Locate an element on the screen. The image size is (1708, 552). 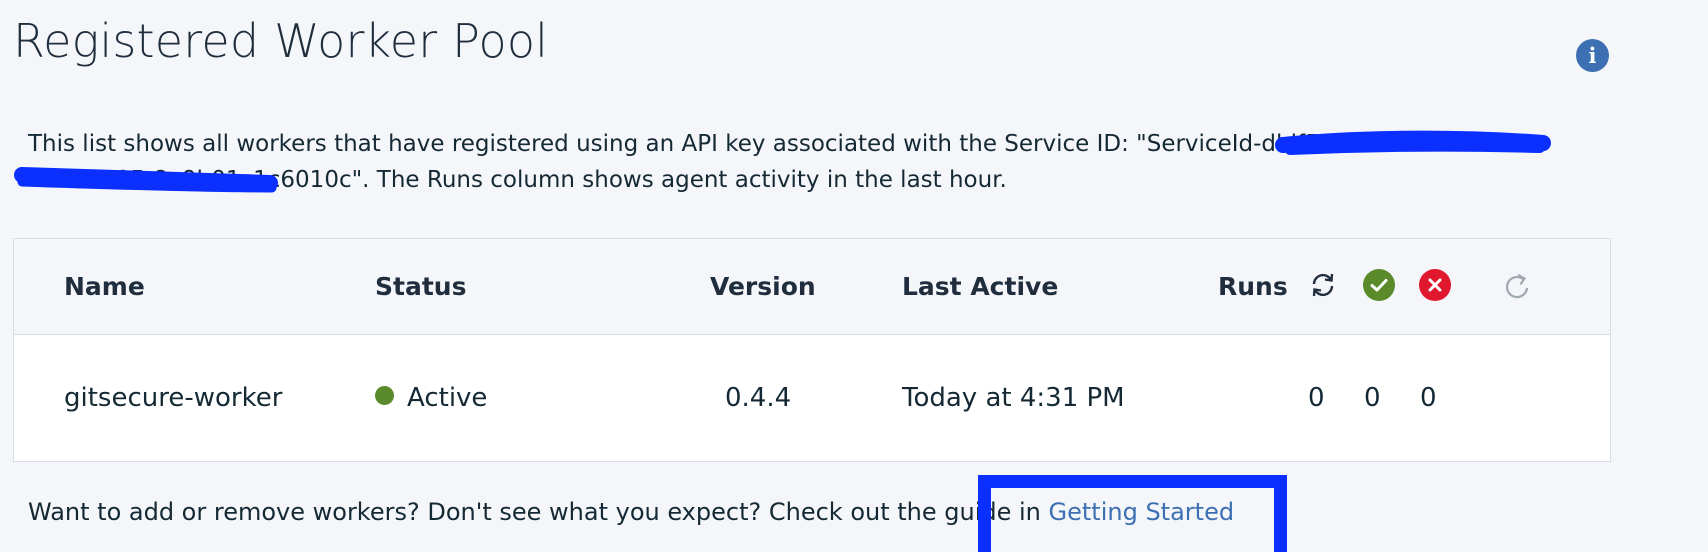
page-title: Registered Worker Pool is located at coordinates (281, 41).